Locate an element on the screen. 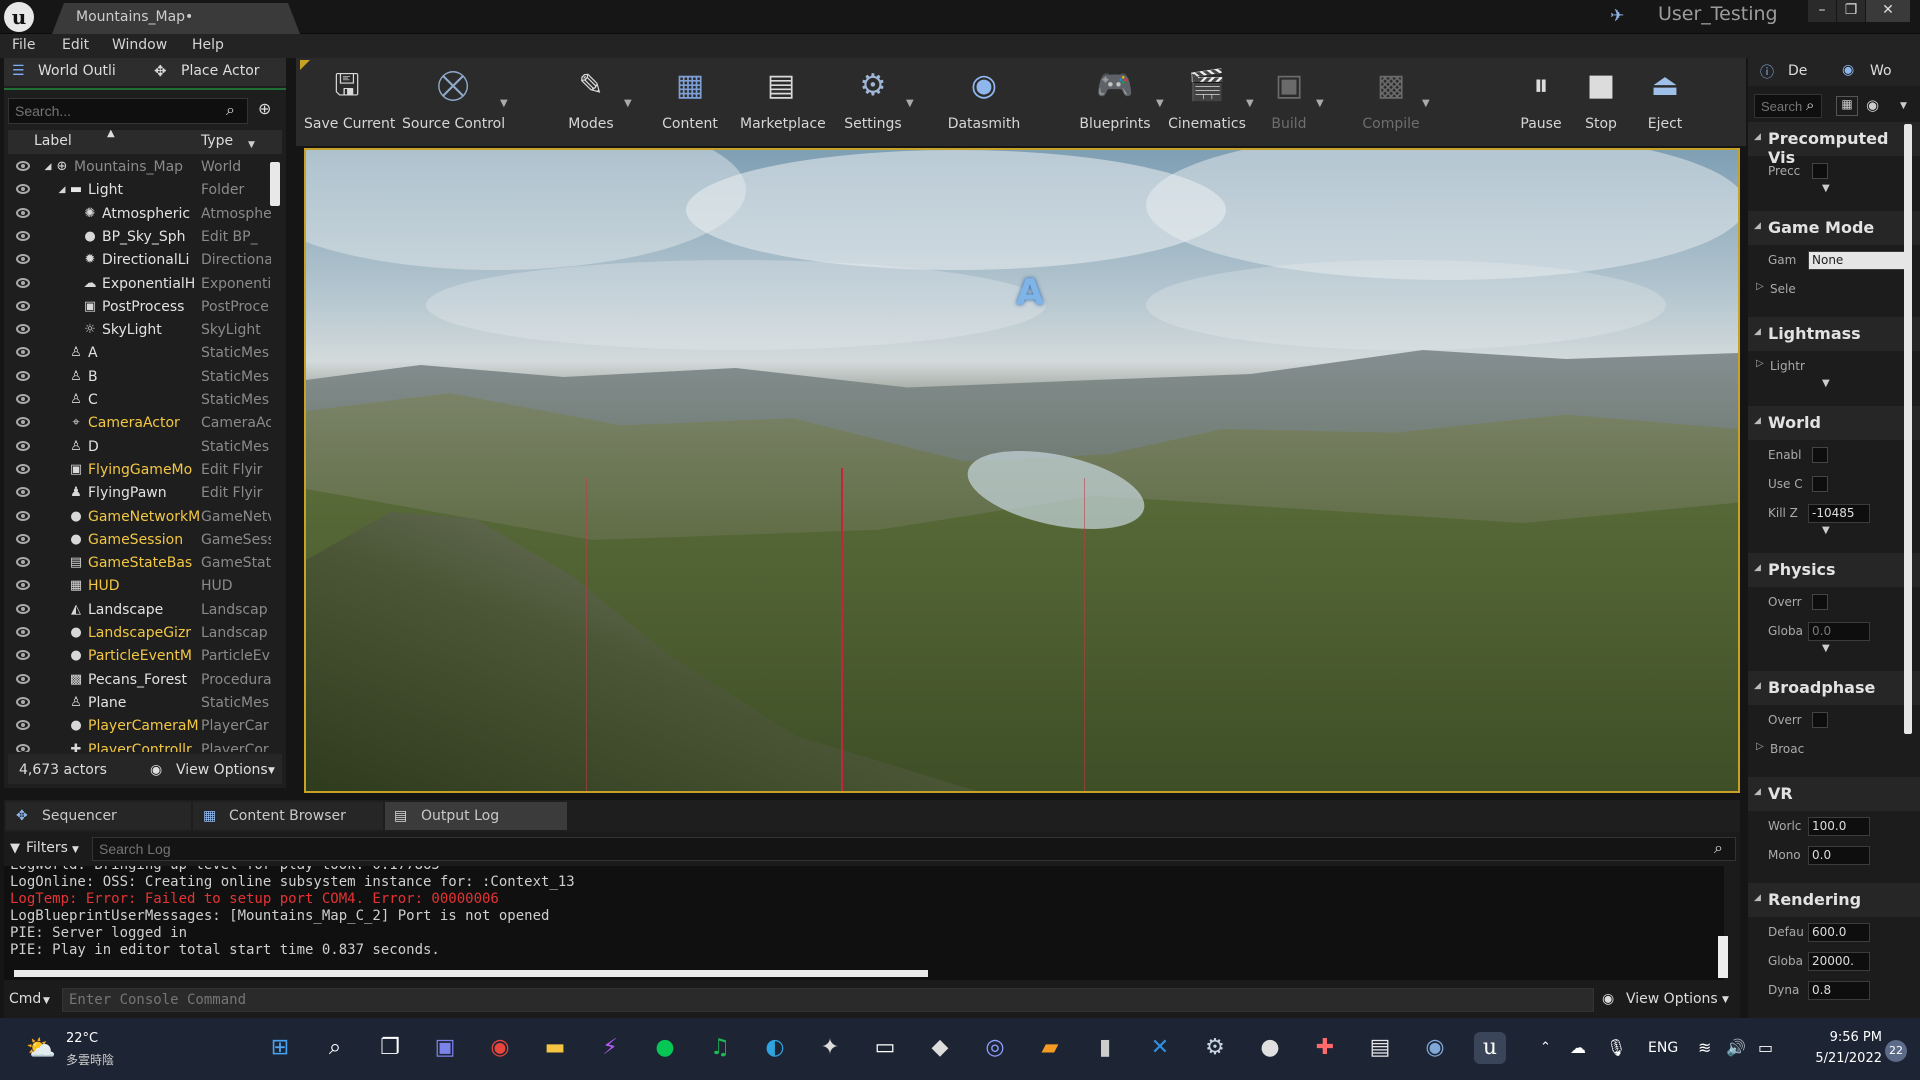  blueprints-button: 🎮 Blueprints ▼ is located at coordinates (1116, 102).